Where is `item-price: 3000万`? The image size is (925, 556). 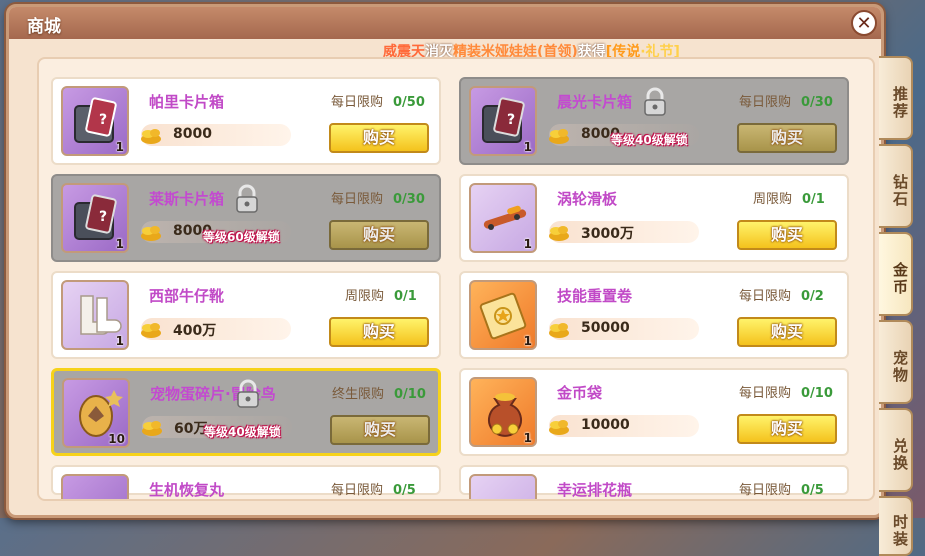
item-price: 3000万 is located at coordinates (607, 234).